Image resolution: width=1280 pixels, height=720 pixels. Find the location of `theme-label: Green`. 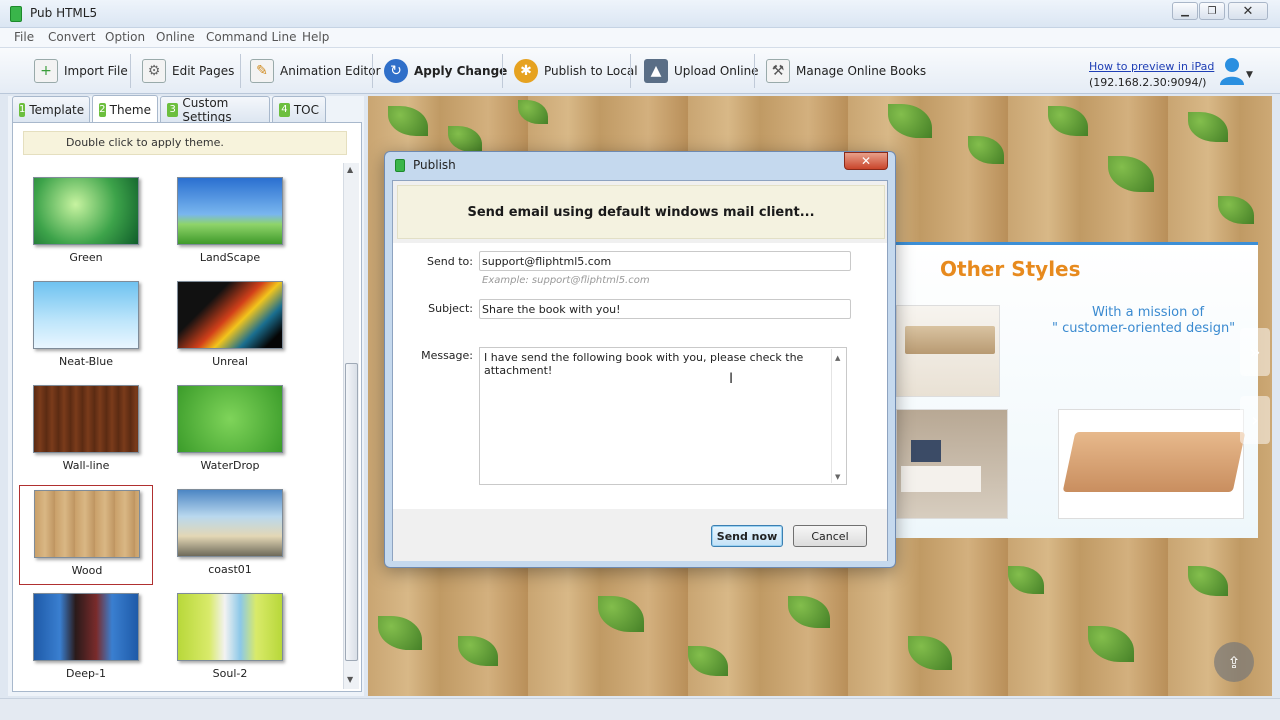

theme-label: Green is located at coordinates (86, 257).